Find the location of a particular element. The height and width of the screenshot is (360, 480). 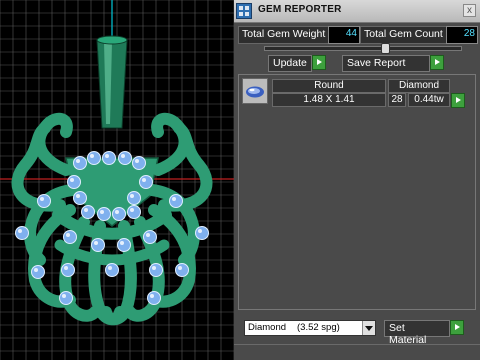

panel-title: GEM REPORTER is located at coordinates (300, 9).